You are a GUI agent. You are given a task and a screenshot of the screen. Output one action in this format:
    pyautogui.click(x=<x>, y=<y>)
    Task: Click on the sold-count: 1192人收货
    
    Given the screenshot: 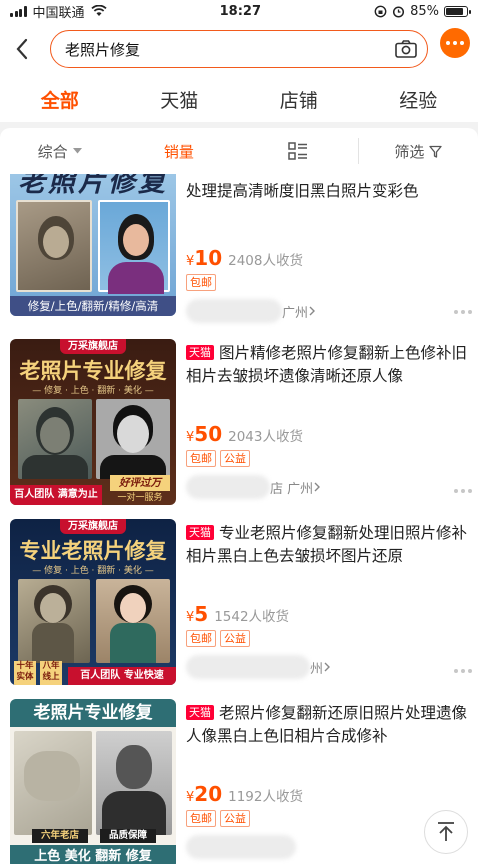 What is the action you would take?
    pyautogui.click(x=265, y=797)
    